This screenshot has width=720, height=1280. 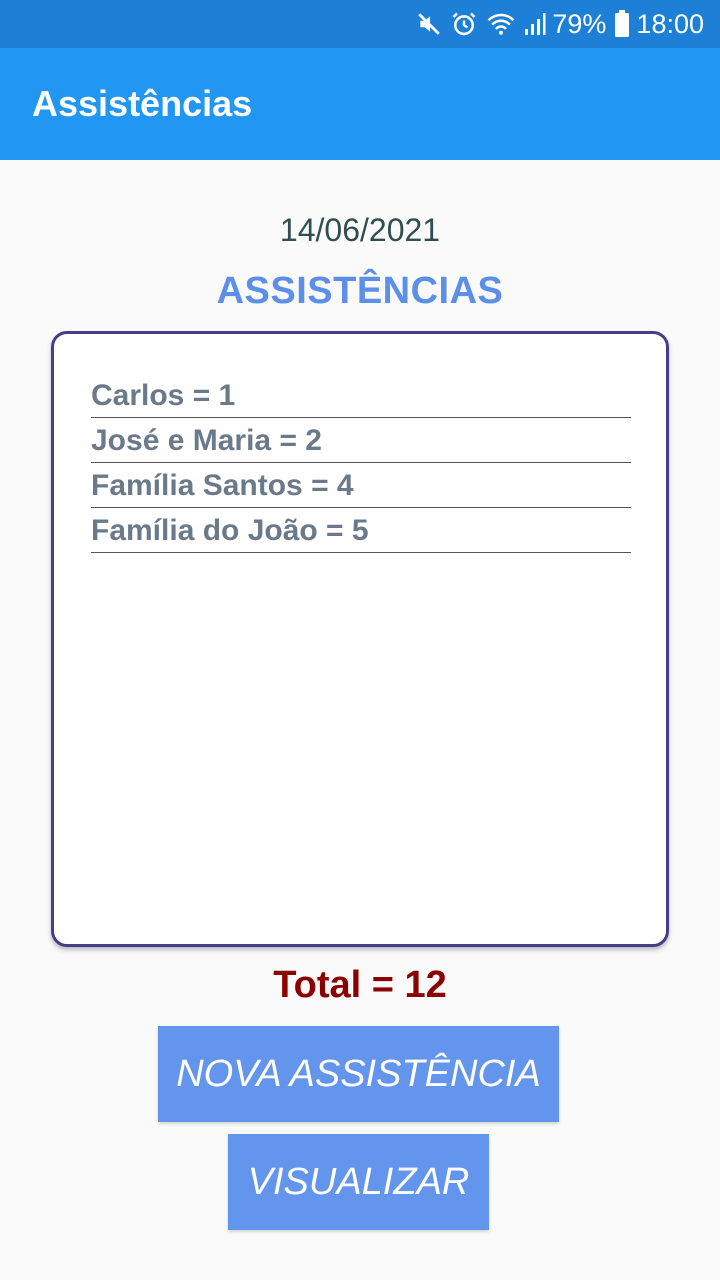 I want to click on list-item: Família do João = 5, so click(x=361, y=531).